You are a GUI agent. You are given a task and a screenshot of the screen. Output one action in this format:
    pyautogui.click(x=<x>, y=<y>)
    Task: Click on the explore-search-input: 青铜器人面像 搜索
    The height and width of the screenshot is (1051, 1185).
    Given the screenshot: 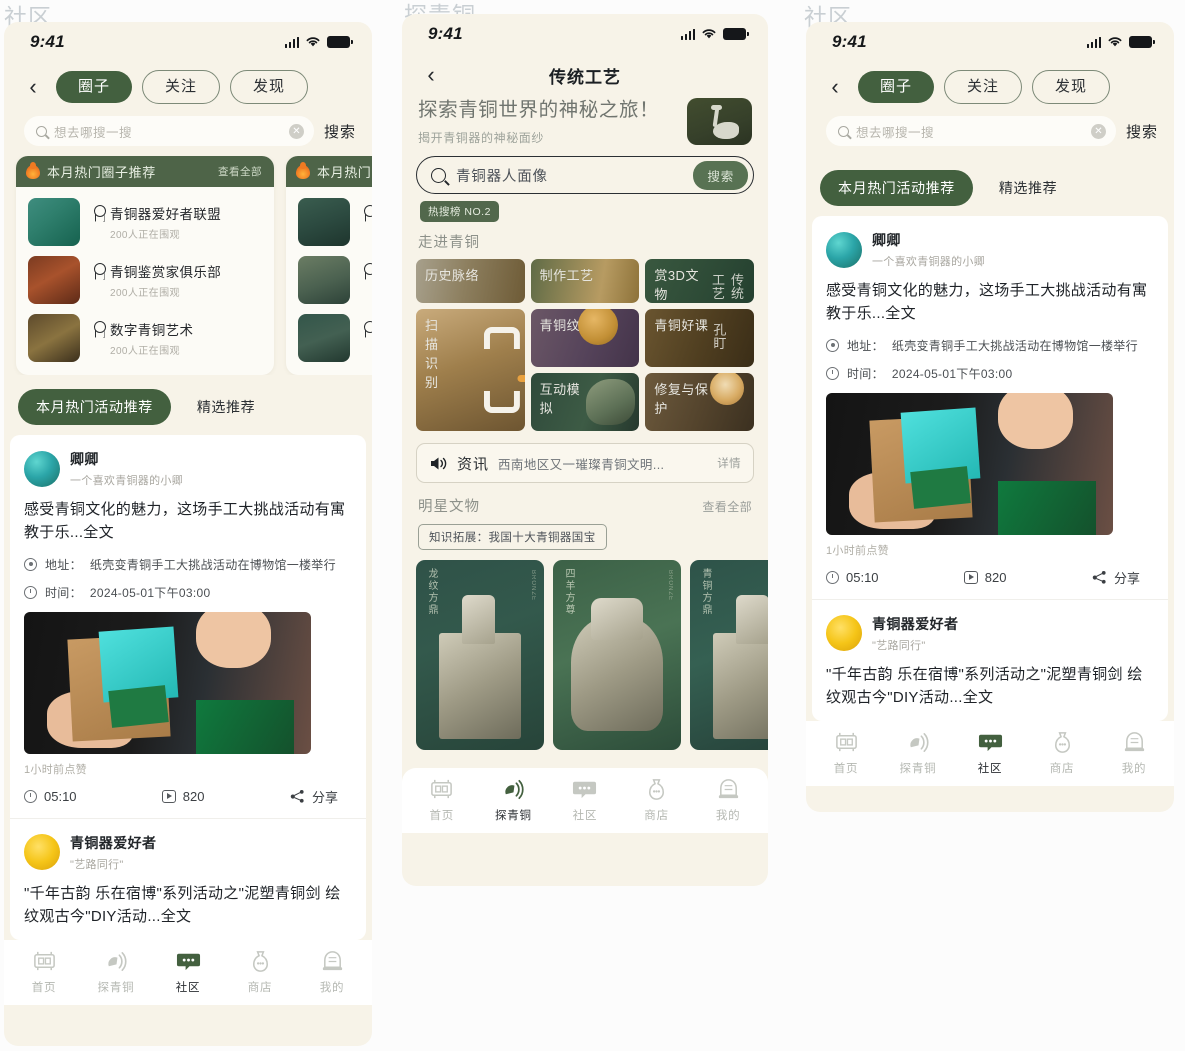 What is the action you would take?
    pyautogui.click(x=585, y=175)
    